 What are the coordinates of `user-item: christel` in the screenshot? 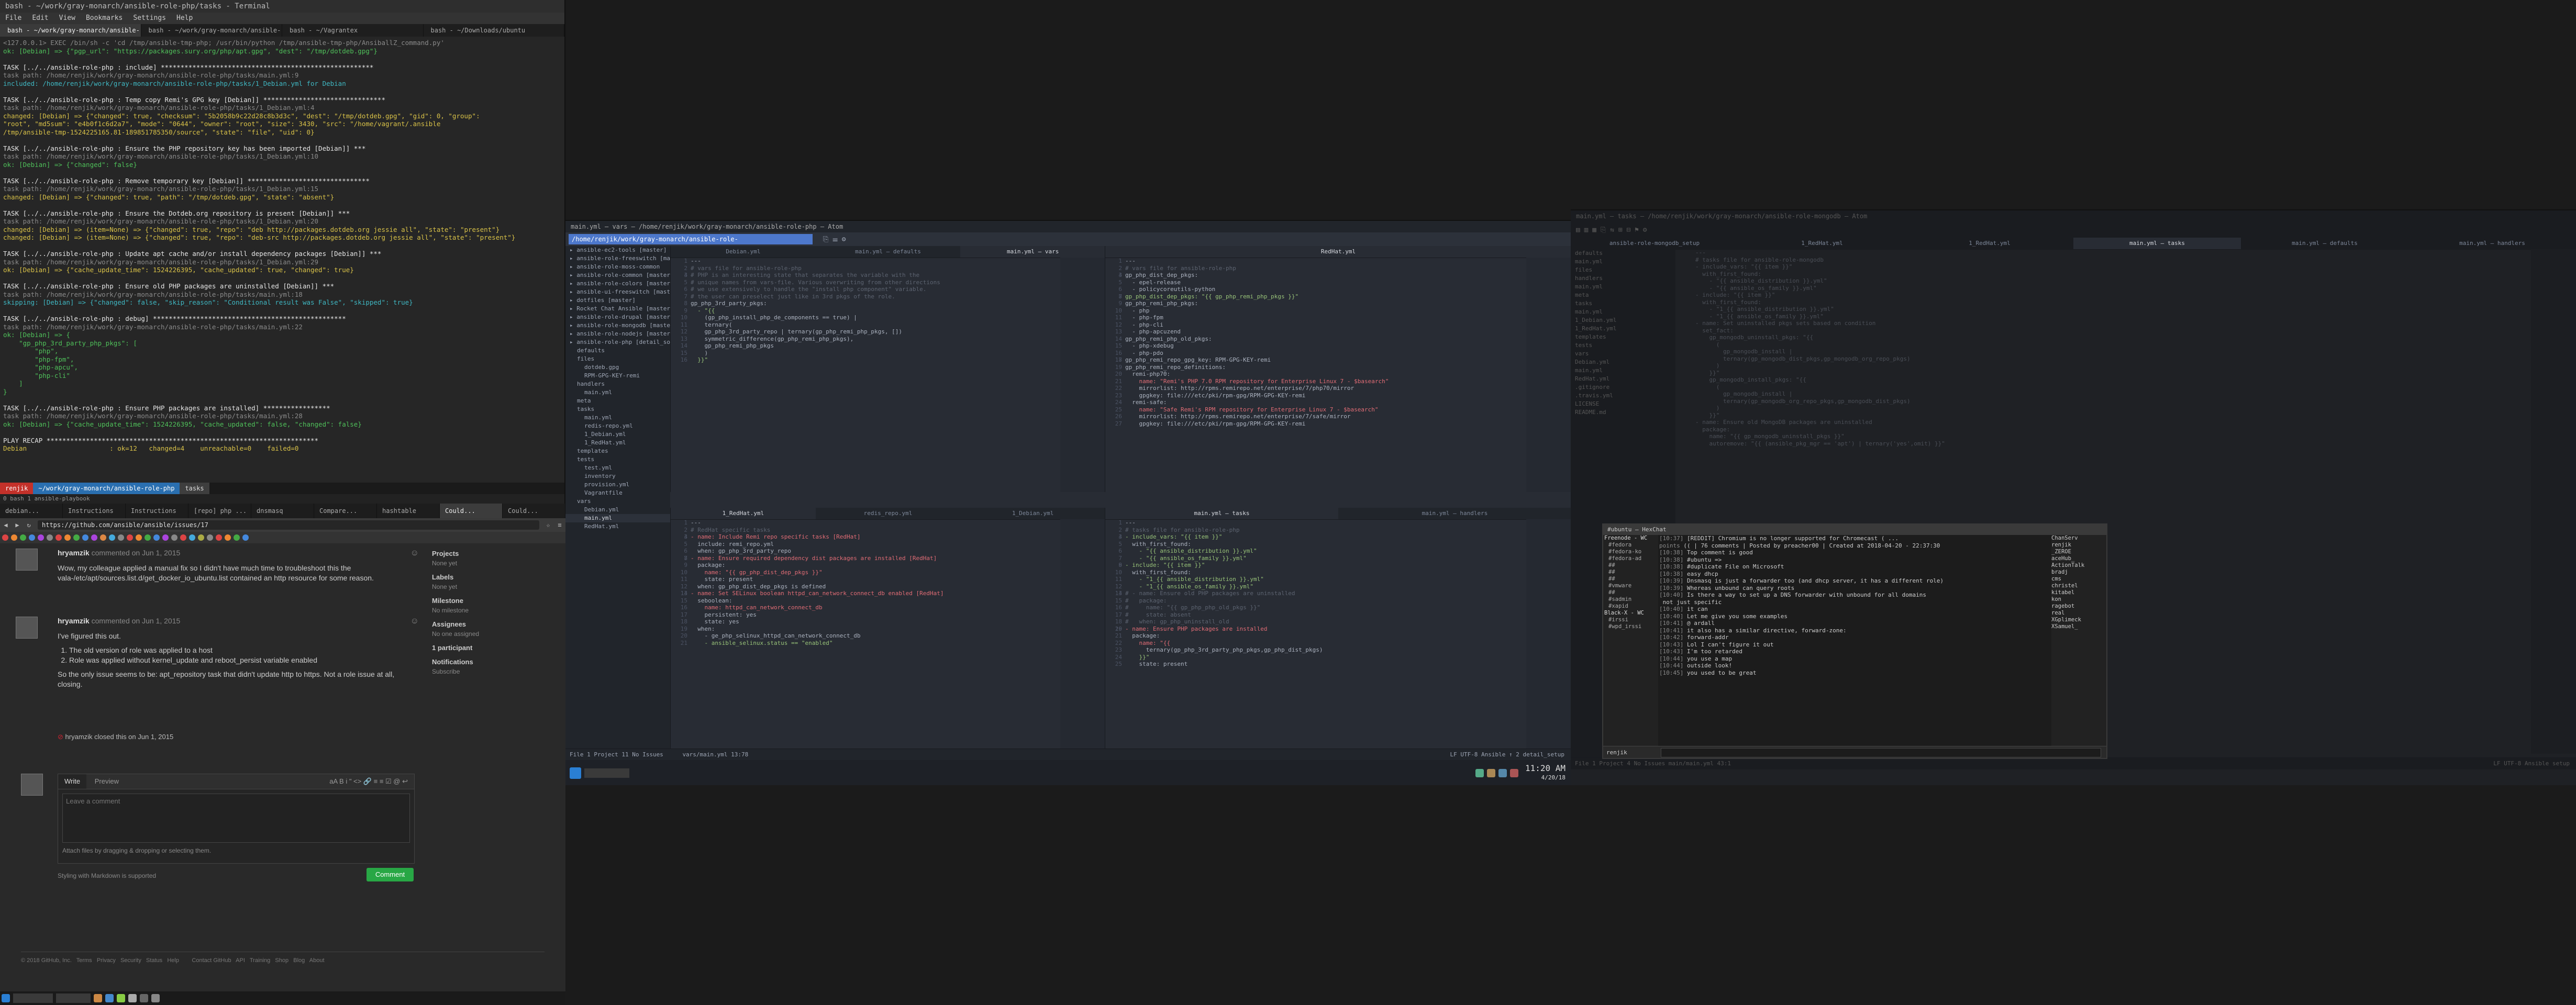 It's located at (2078, 586).